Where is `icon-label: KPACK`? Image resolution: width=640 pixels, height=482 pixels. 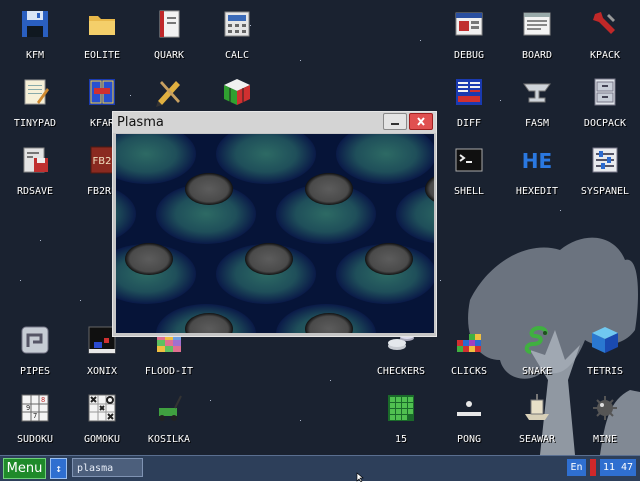
icon-label: KPACK is located at coordinates (605, 55).